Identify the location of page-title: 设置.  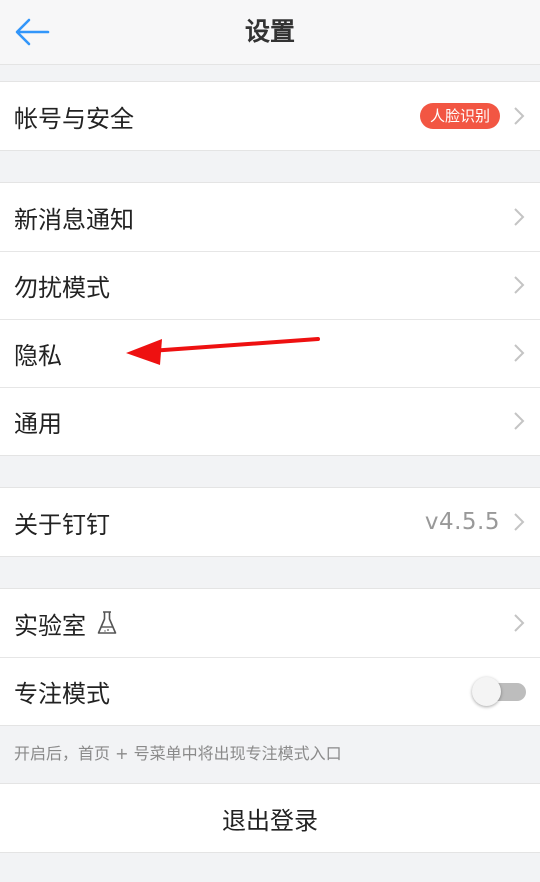
(269, 31).